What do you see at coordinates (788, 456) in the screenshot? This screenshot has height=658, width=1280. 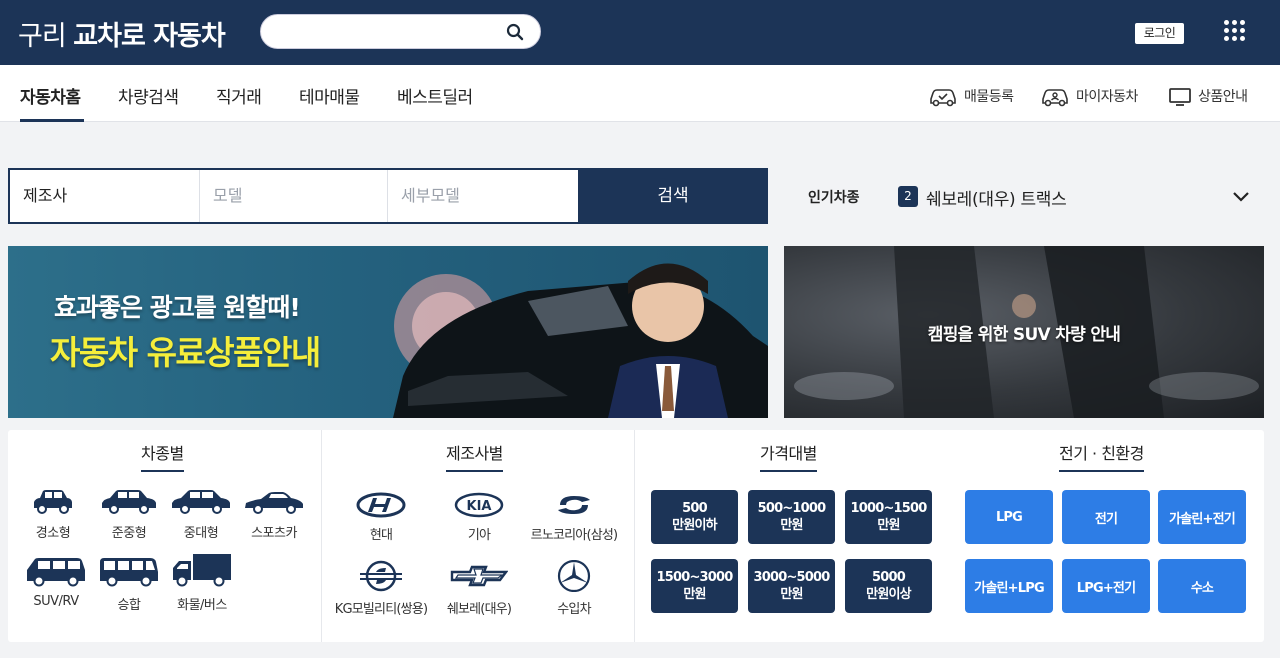 I see `by-price-title: 가격대별` at bounding box center [788, 456].